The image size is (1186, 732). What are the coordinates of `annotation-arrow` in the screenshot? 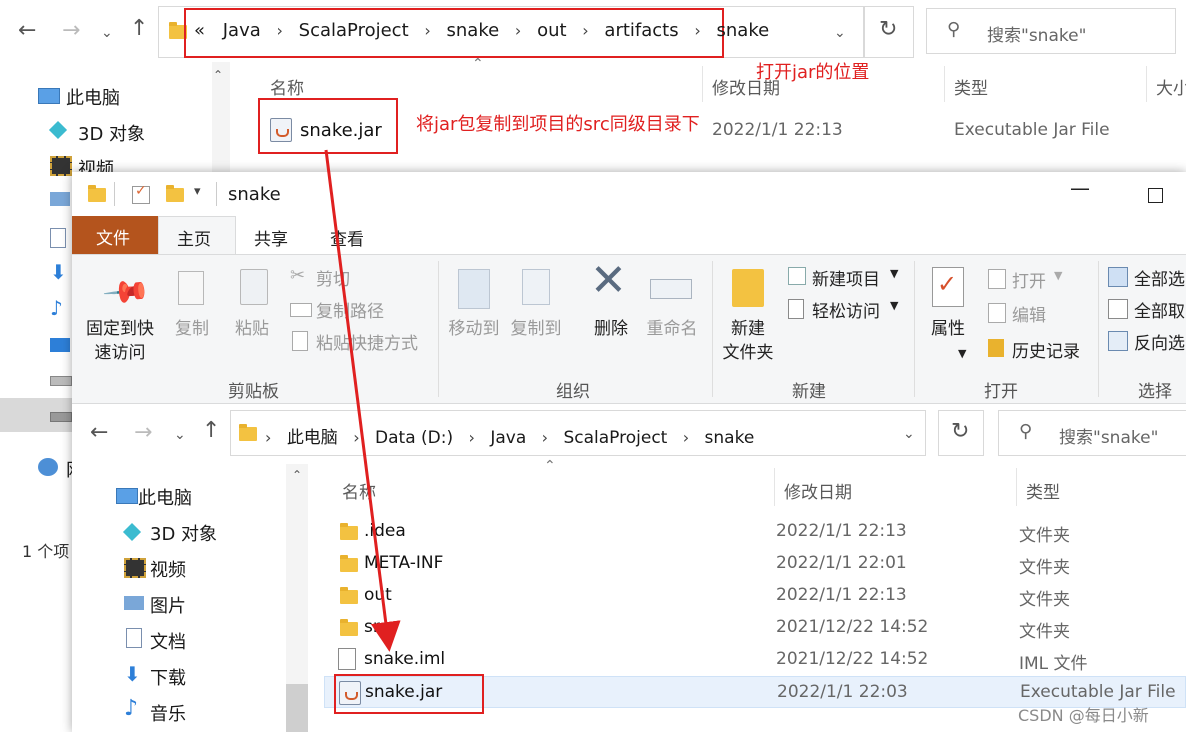 It's located at (362, 400).